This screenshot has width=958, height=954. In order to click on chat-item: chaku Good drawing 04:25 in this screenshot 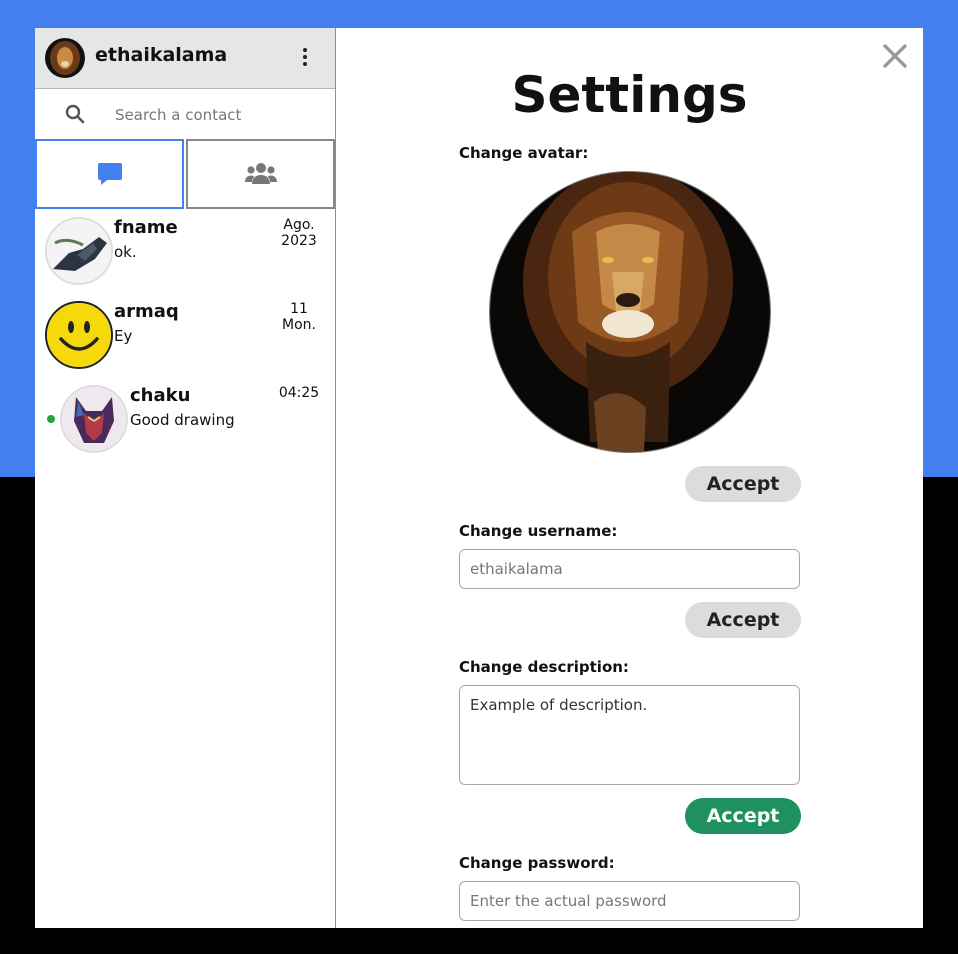, I will do `click(185, 421)`.